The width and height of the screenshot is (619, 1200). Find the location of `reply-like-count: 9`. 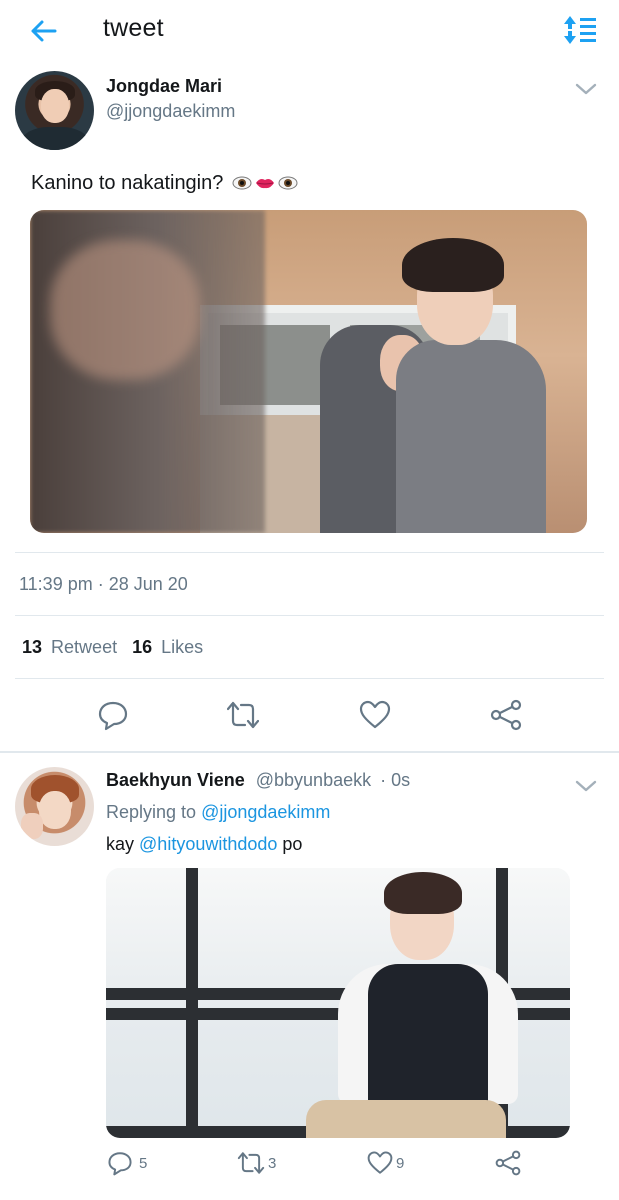

reply-like-count: 9 is located at coordinates (400, 1163).